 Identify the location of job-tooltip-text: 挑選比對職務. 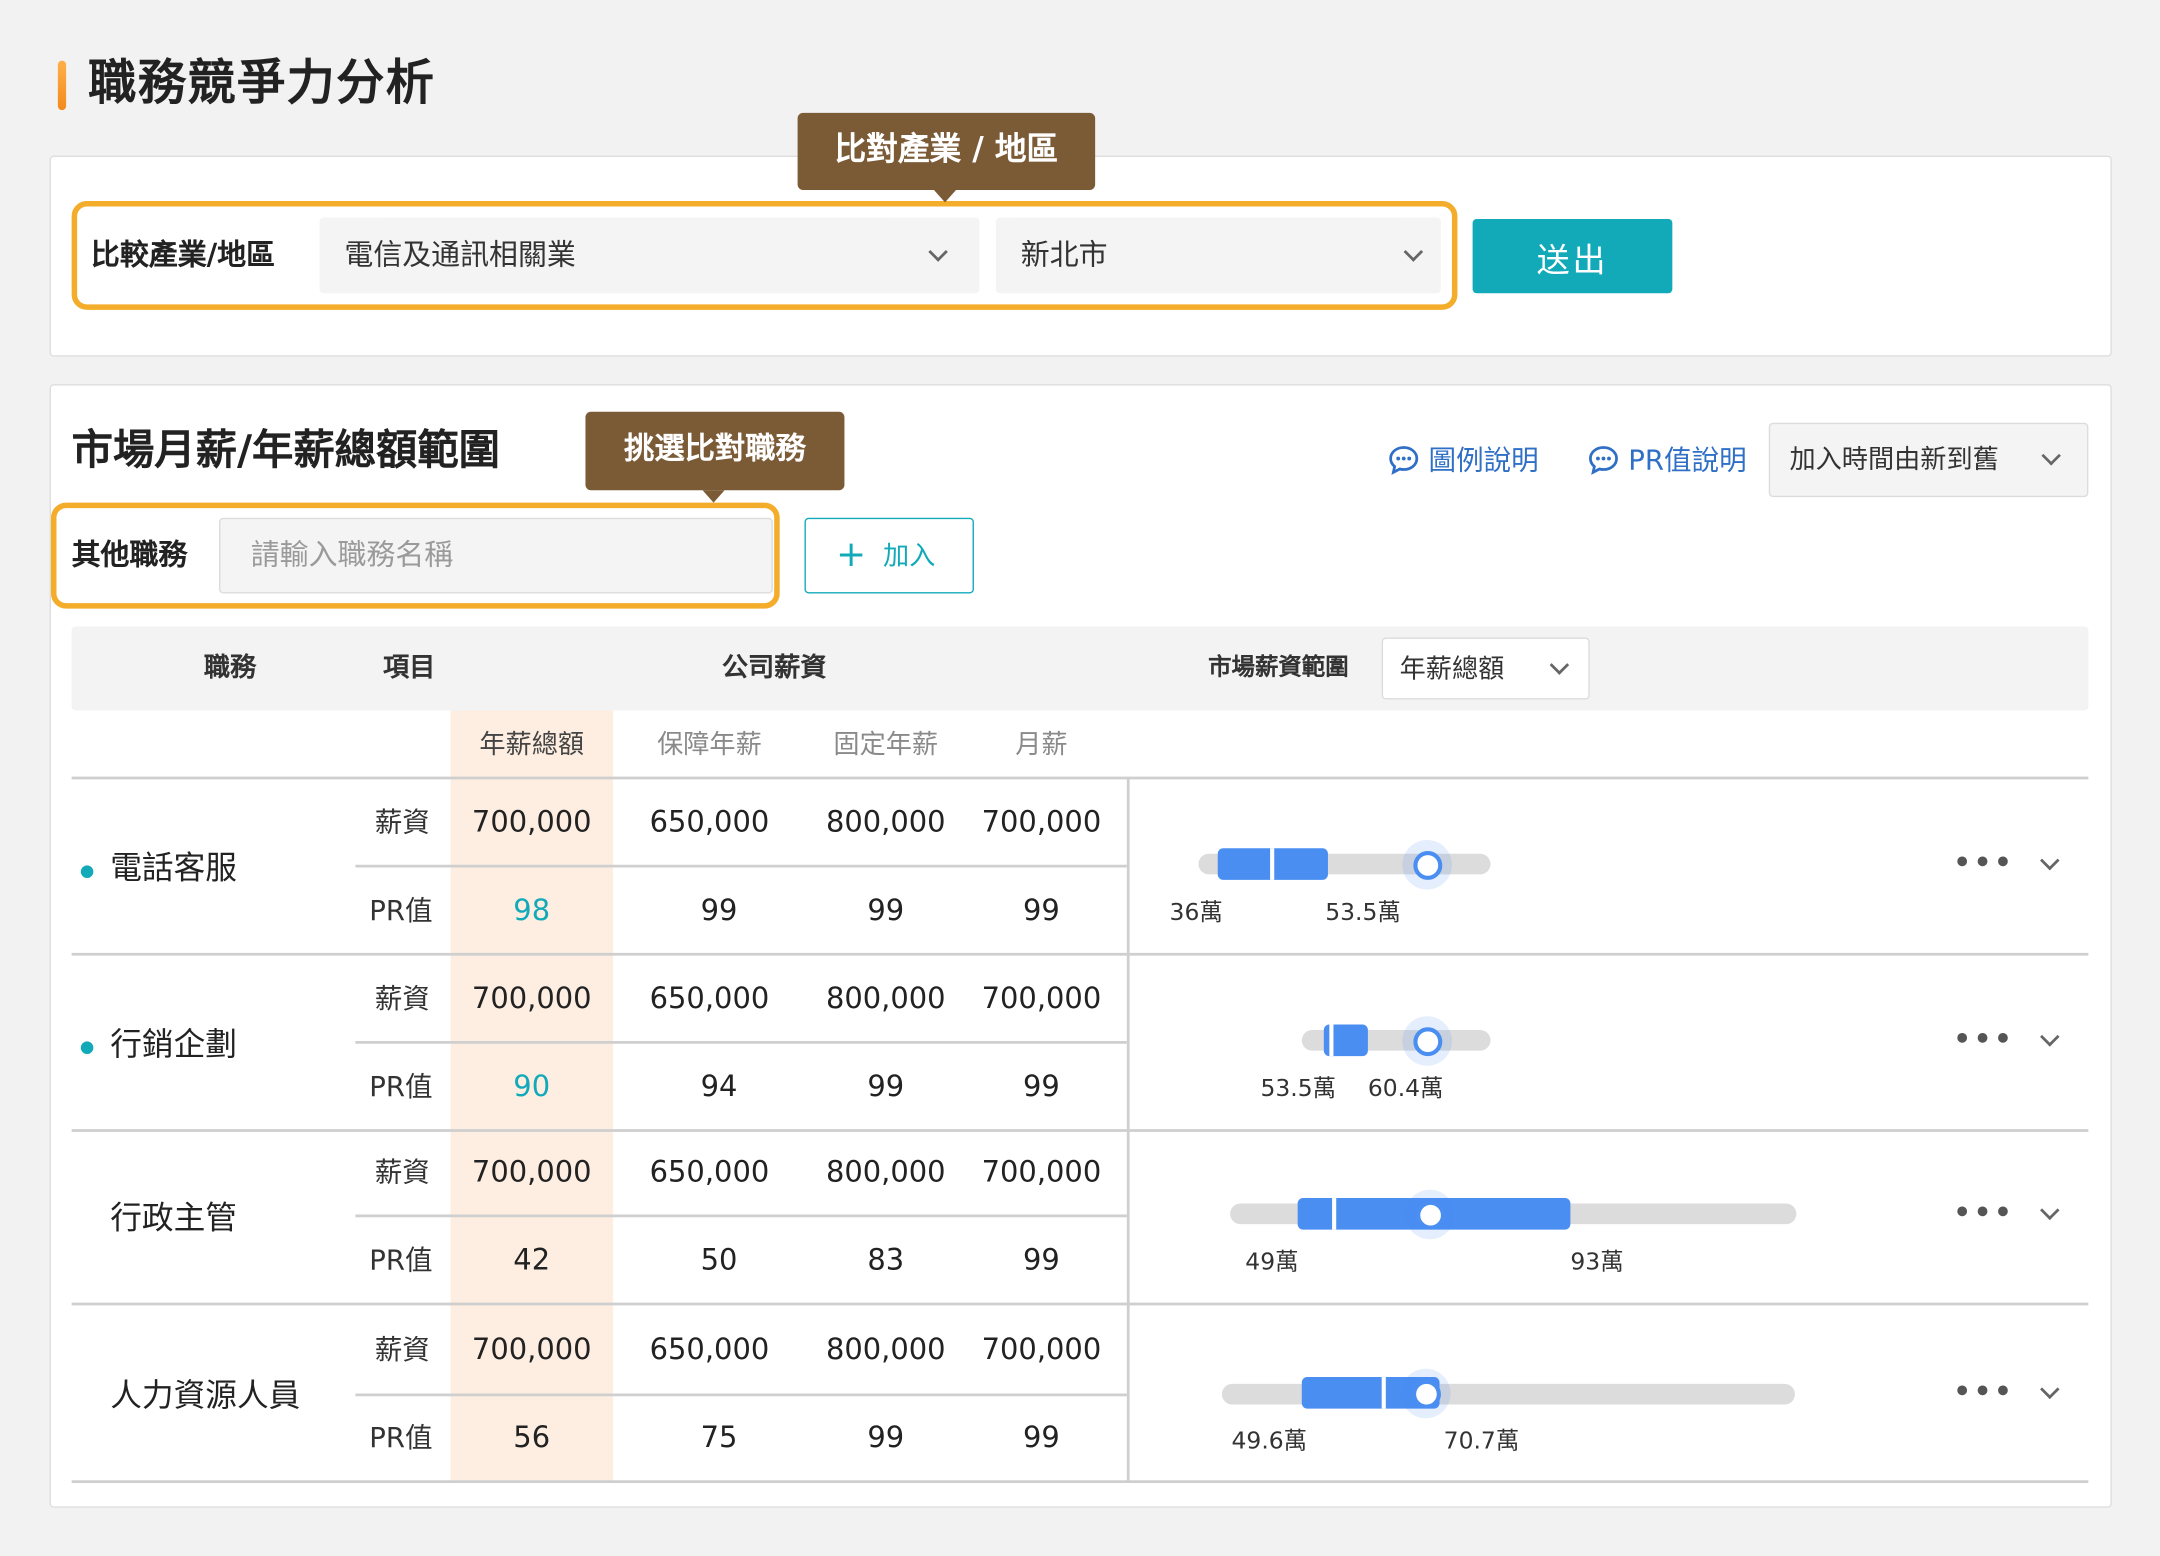
(715, 449).